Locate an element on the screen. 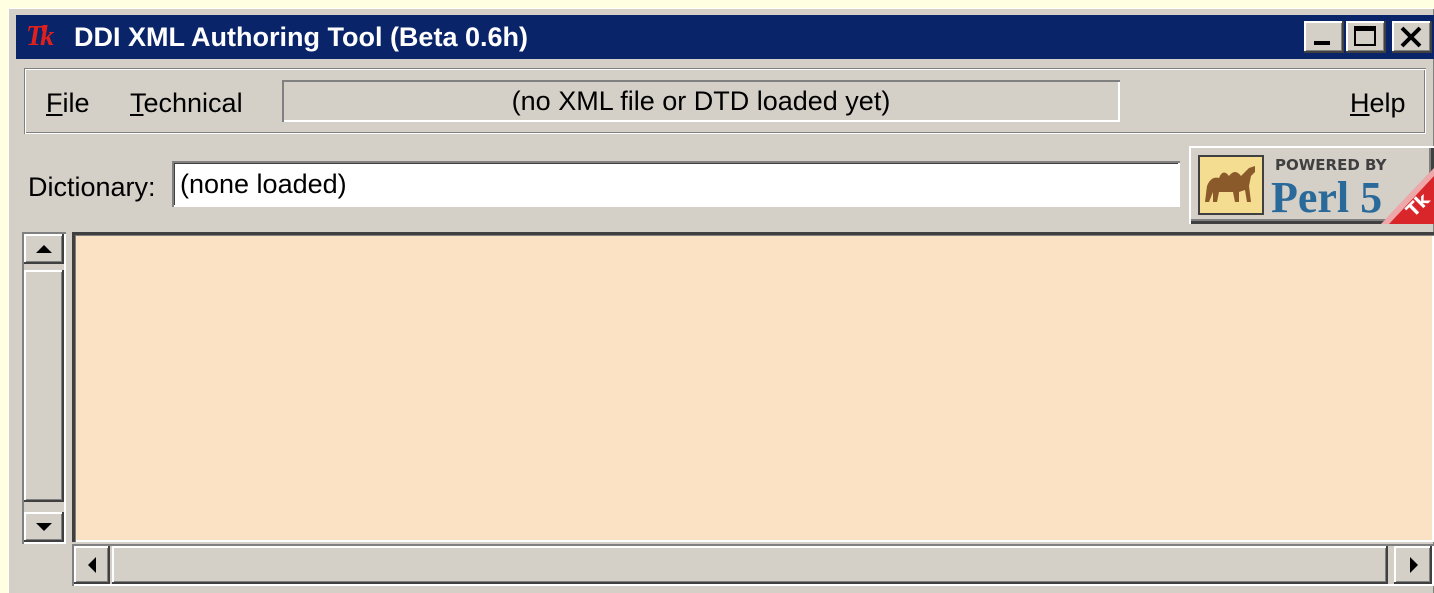 Image resolution: width=1434 pixels, height=593 pixels. menu-help: Help is located at coordinates (1378, 103).